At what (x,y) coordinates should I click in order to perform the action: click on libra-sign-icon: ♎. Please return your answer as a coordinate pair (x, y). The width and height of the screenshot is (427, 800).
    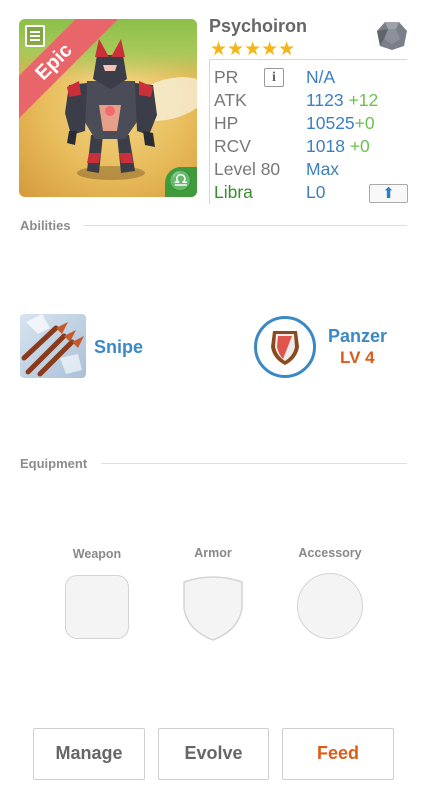
    Looking at the image, I should click on (181, 182).